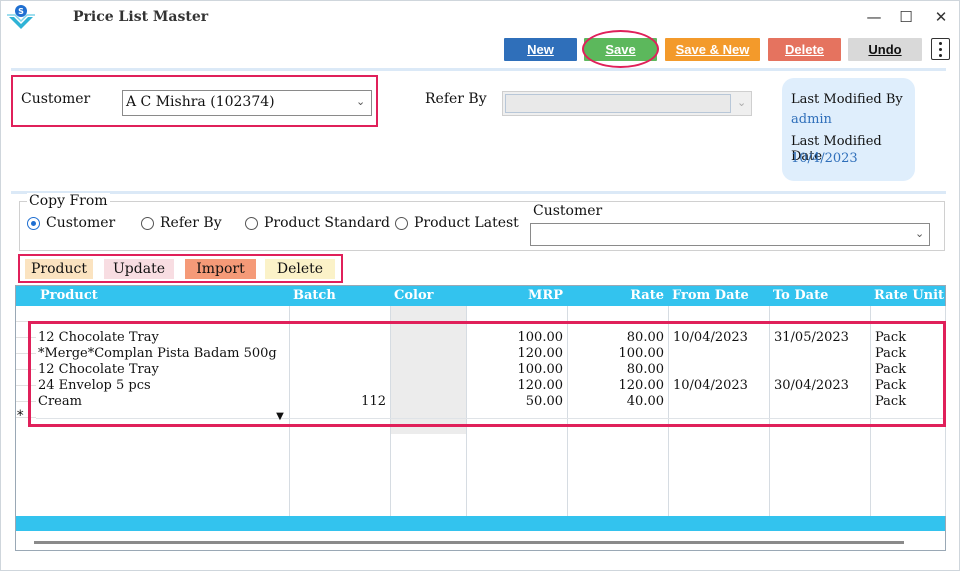 This screenshot has height=571, width=960. What do you see at coordinates (26, 296) in the screenshot?
I see `grid-corner-header` at bounding box center [26, 296].